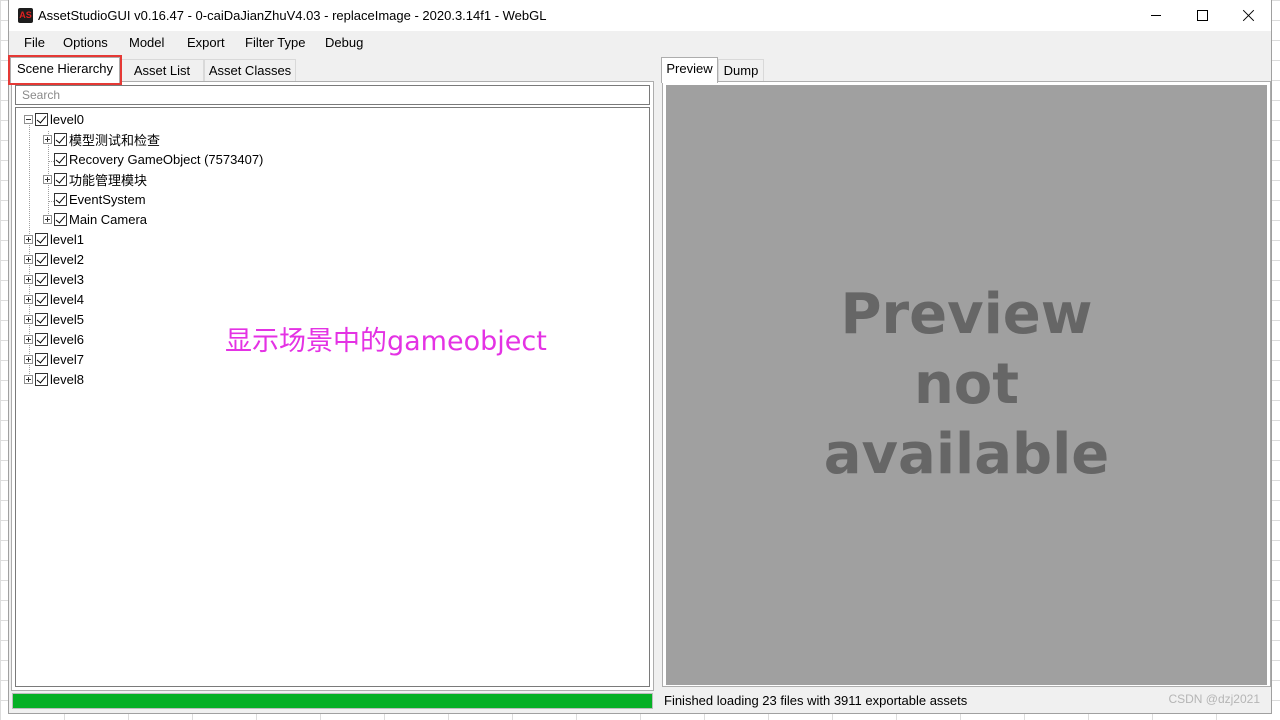 The height and width of the screenshot is (720, 1280). I want to click on preview-text-line: Preview, so click(966, 314).